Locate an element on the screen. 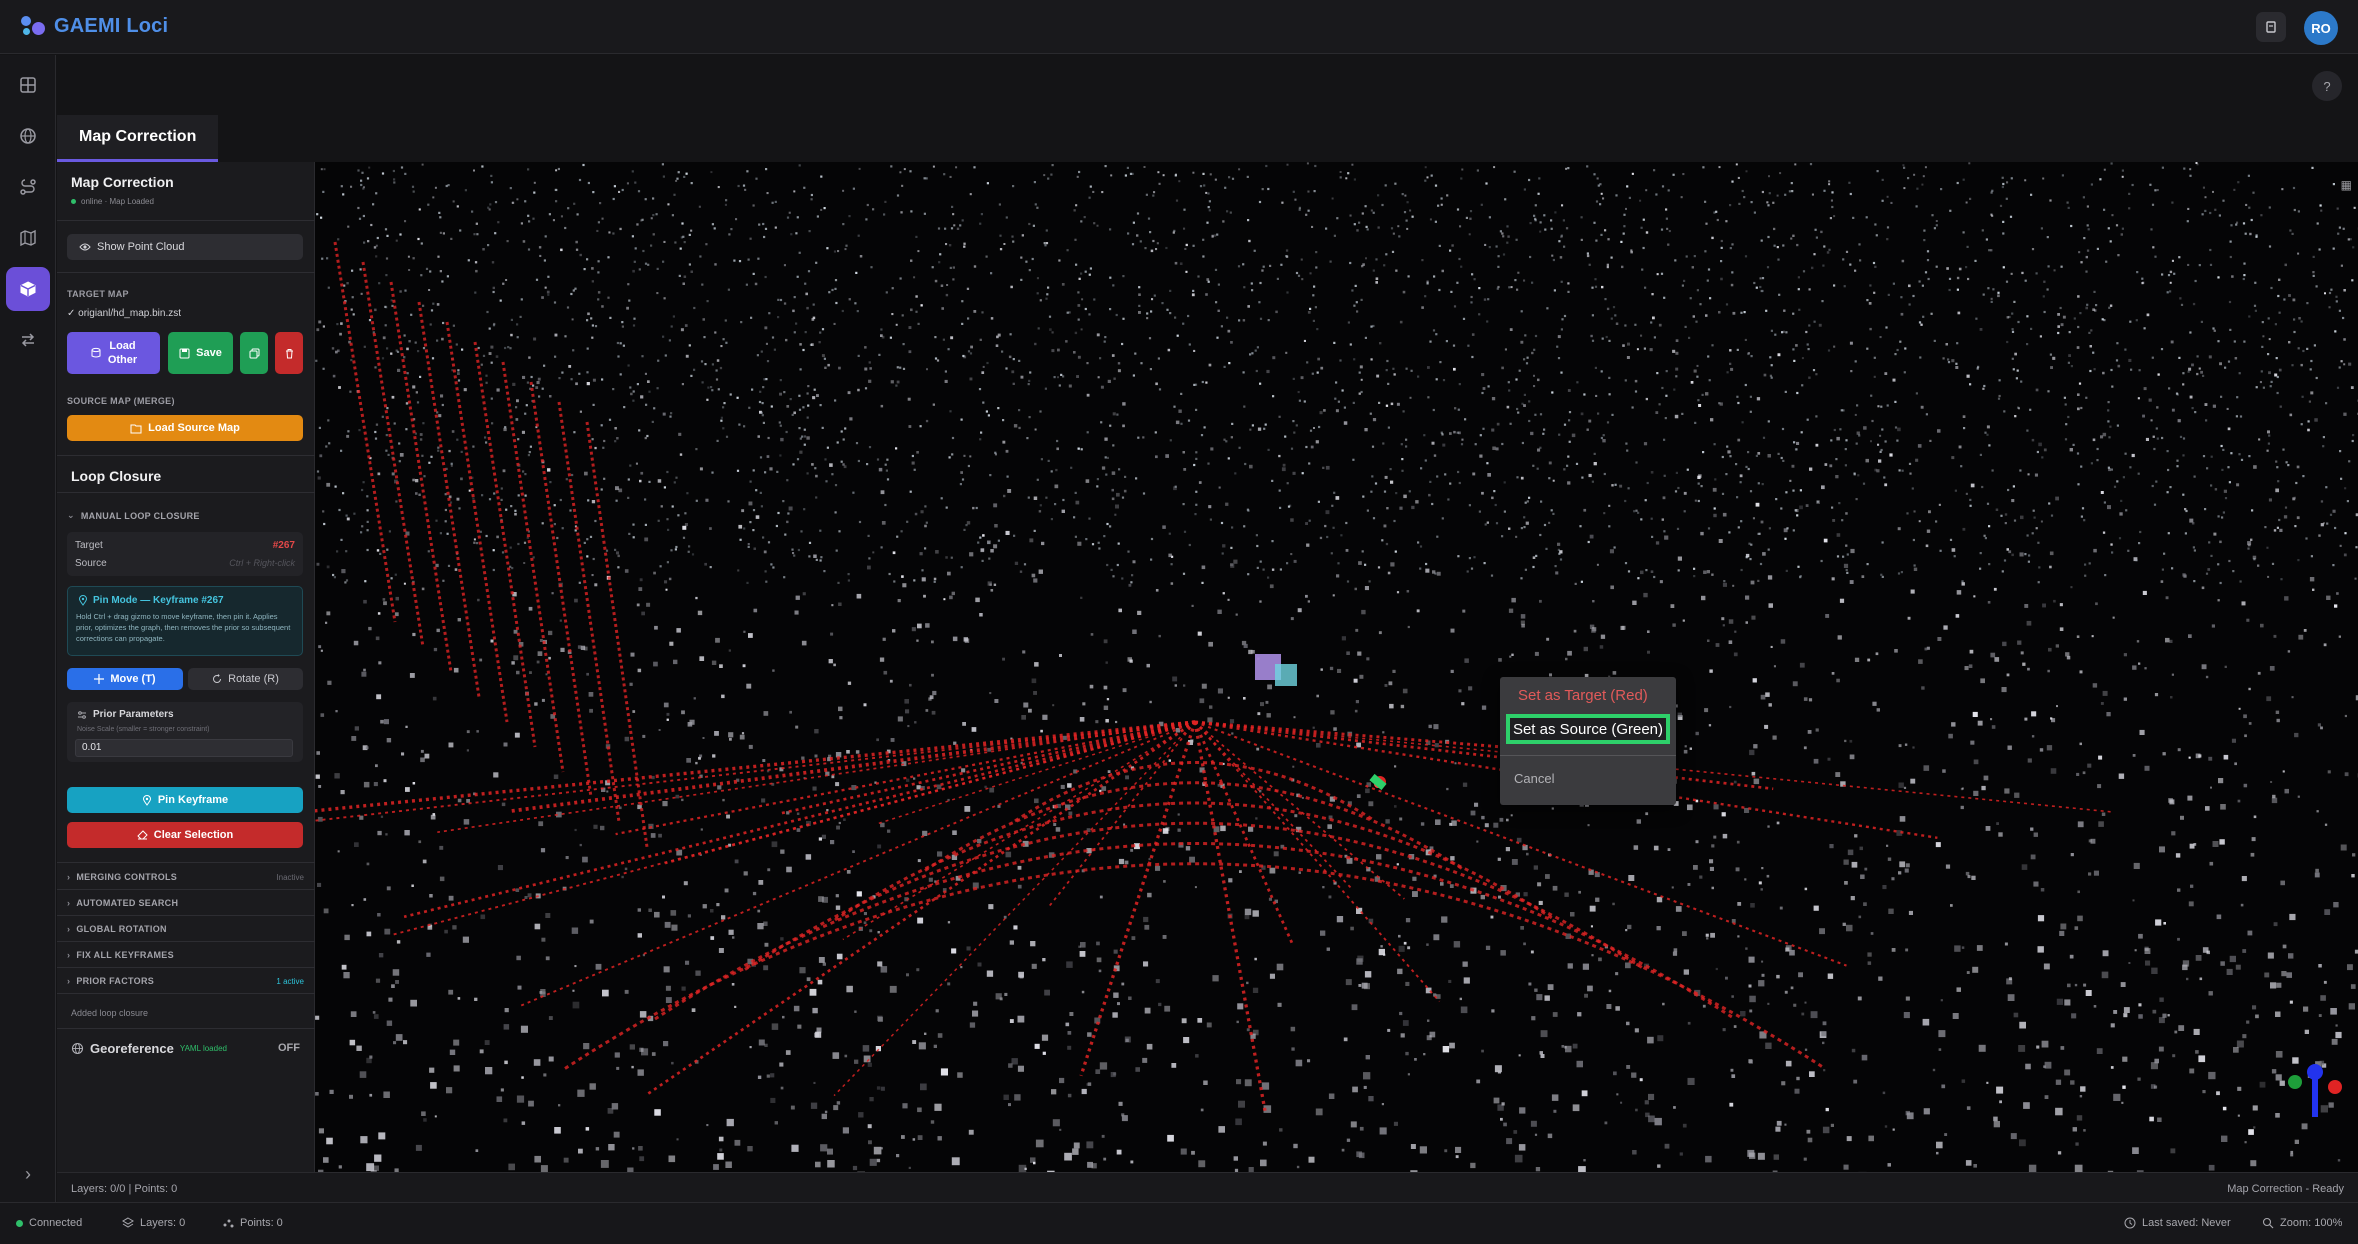 Image resolution: width=2358 pixels, height=1244 pixels. rail-map-correction is located at coordinates (28, 289).